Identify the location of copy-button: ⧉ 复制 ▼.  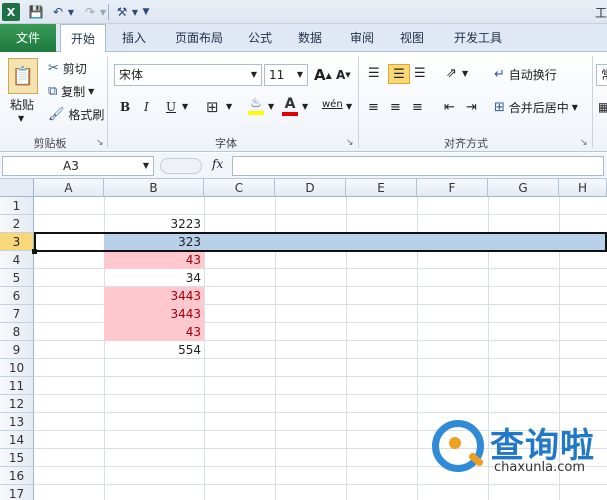
(71, 91).